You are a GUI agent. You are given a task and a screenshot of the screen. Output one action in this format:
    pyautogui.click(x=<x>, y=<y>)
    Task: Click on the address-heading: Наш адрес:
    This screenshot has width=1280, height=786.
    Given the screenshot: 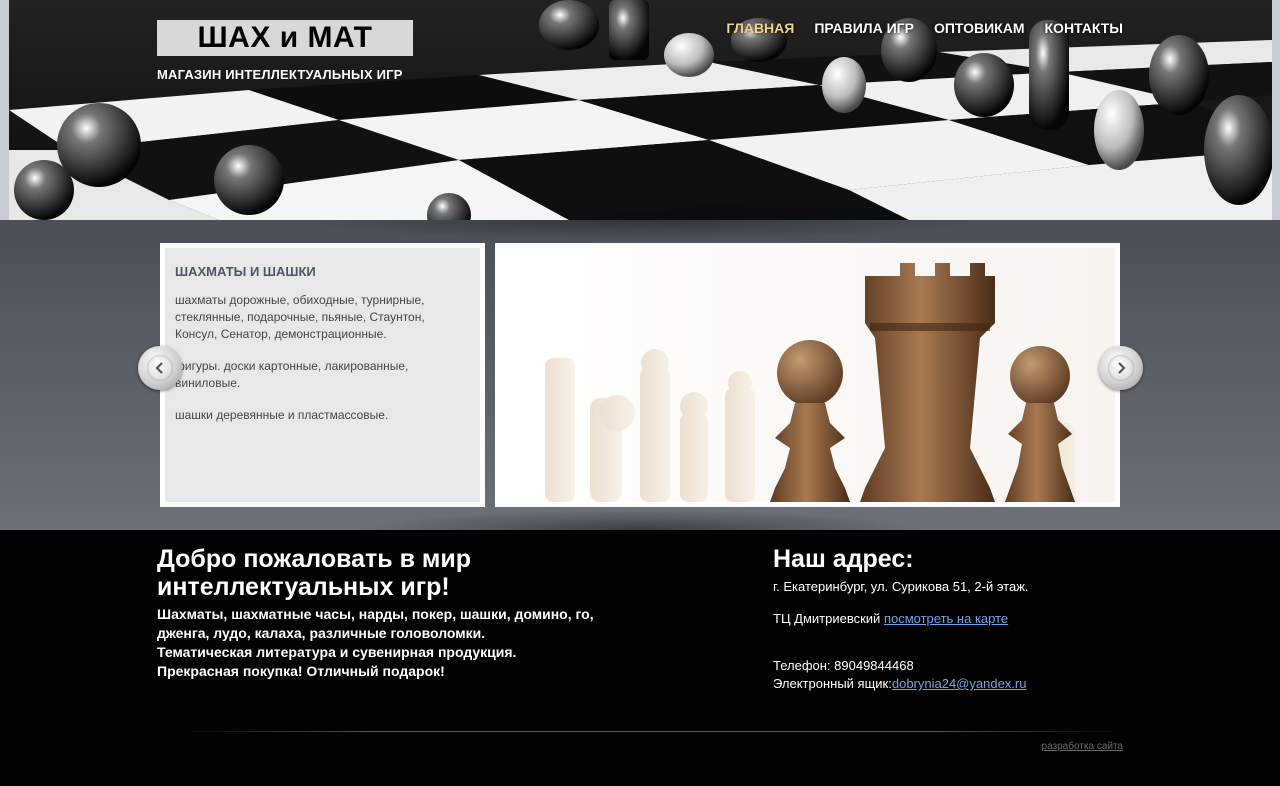 What is the action you would take?
    pyautogui.click(x=843, y=559)
    